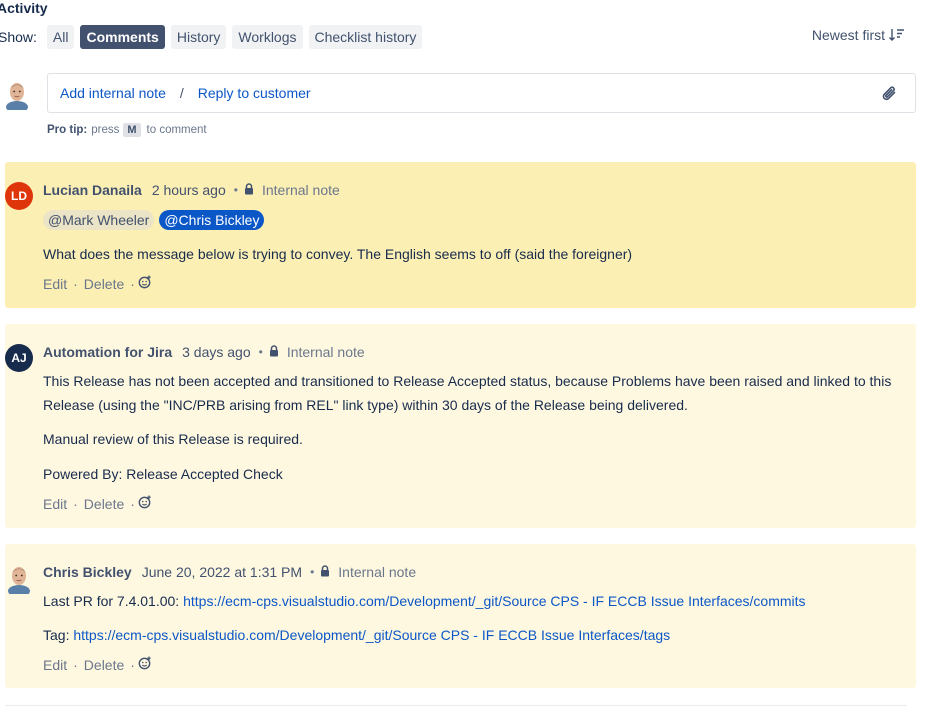  I want to click on activity-title: Activity, so click(24, 8).